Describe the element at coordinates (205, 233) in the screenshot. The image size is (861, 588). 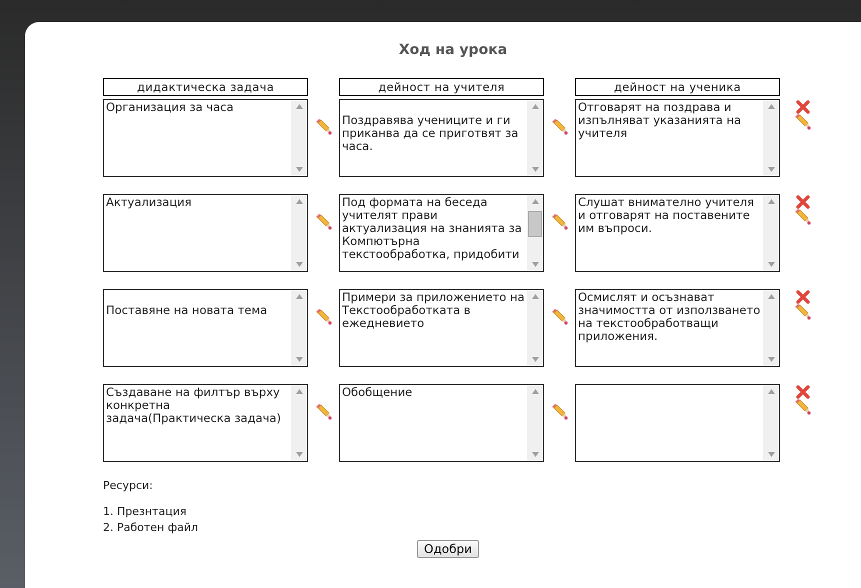
I see `text-area: Актуализация` at that location.